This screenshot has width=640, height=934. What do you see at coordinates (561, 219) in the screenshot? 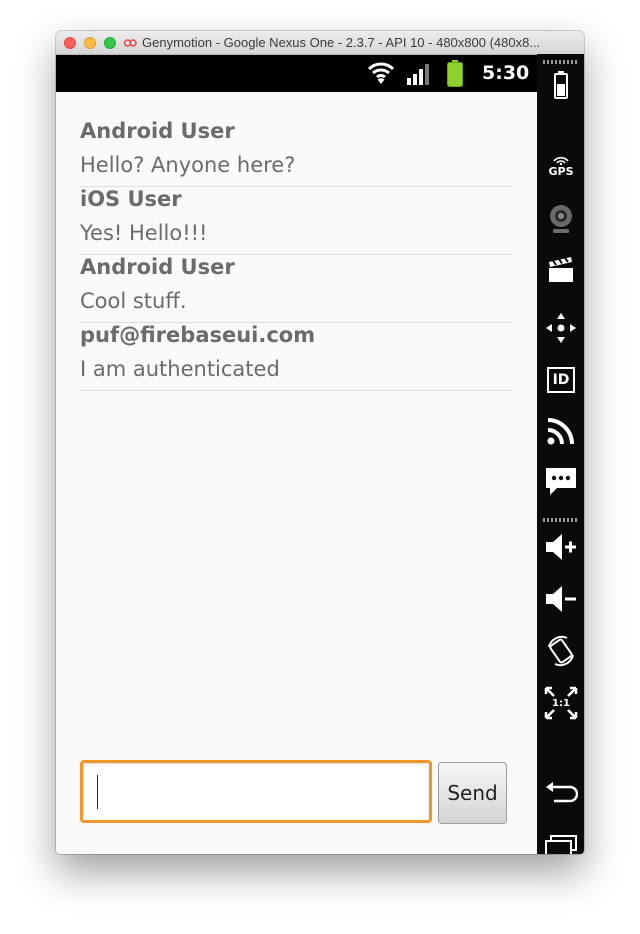
I see `webcam-icon` at bounding box center [561, 219].